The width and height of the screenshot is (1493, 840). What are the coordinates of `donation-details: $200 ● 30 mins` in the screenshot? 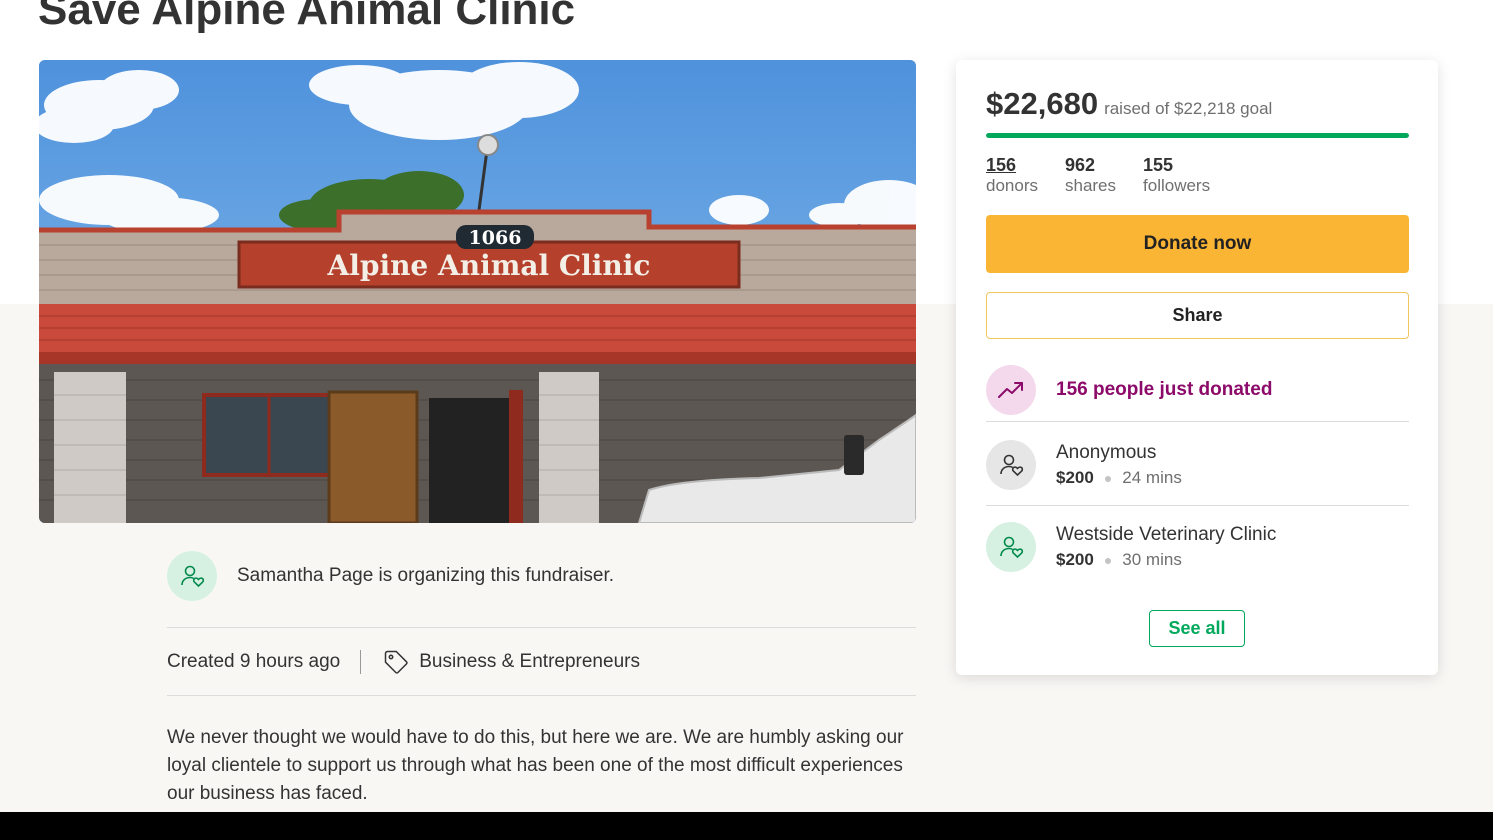 It's located at (1166, 560).